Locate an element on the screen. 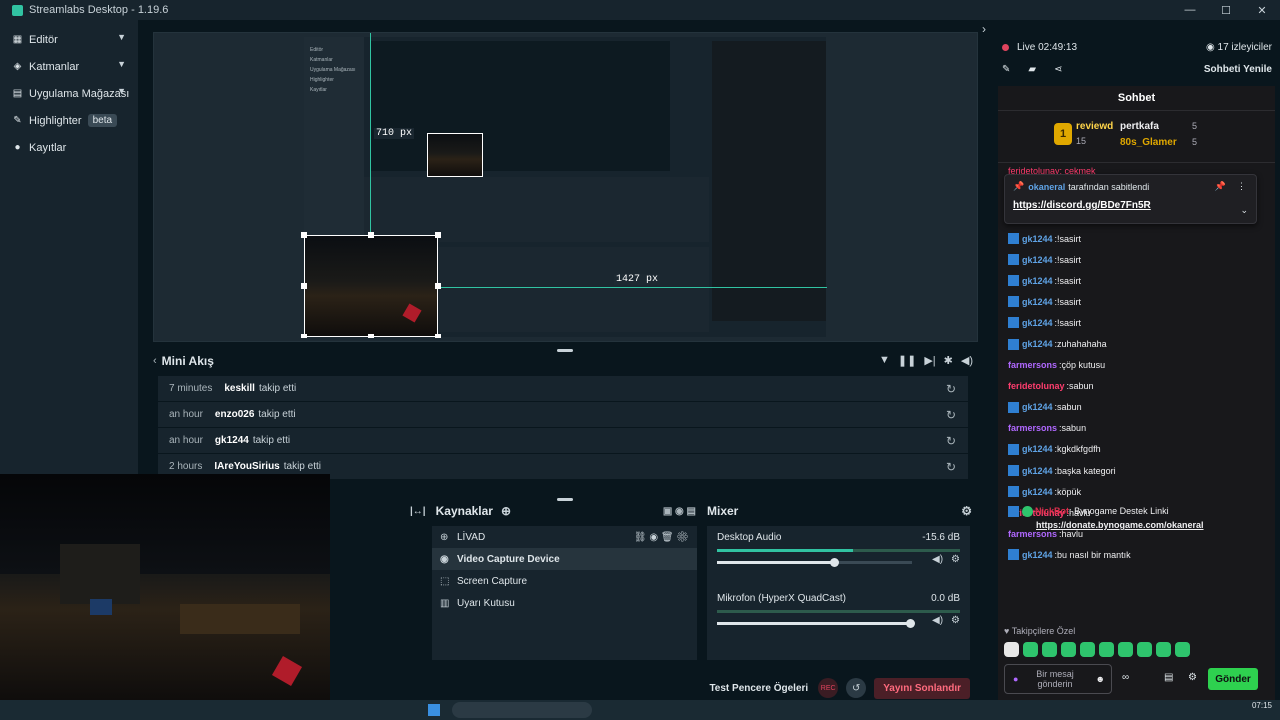  scenes-collapse-icon: |↔| is located at coordinates (418, 511).